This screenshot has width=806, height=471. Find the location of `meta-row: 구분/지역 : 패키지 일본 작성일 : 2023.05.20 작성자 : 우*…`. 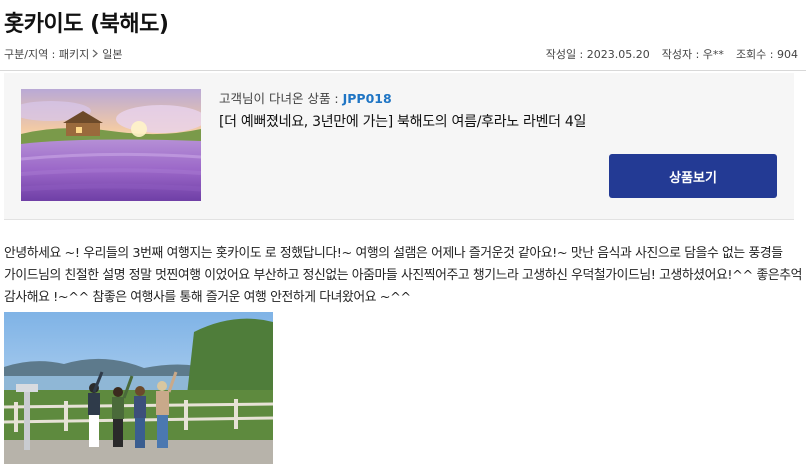

meta-row: 구분/지역 : 패키지 일본 작성일 : 2023.05.20 작성자 : 우*… is located at coordinates (401, 54).